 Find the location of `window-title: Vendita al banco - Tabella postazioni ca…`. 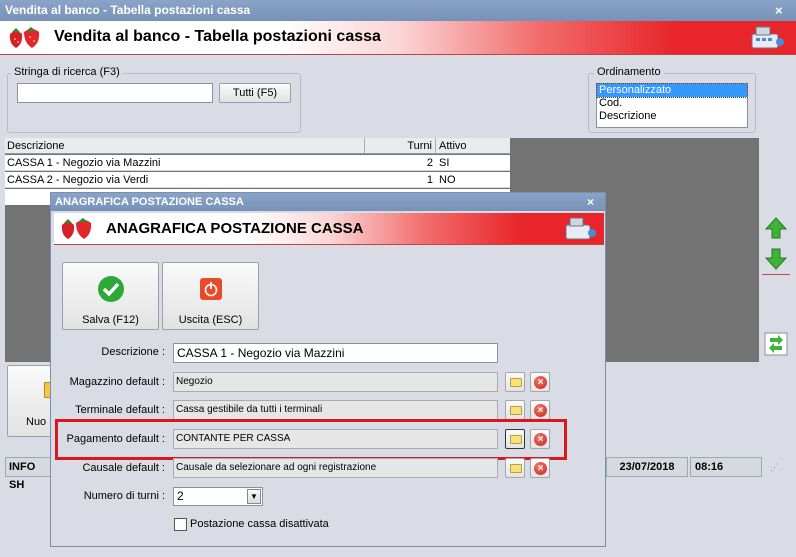

window-title: Vendita al banco - Tabella postazioni ca… is located at coordinates (128, 10).